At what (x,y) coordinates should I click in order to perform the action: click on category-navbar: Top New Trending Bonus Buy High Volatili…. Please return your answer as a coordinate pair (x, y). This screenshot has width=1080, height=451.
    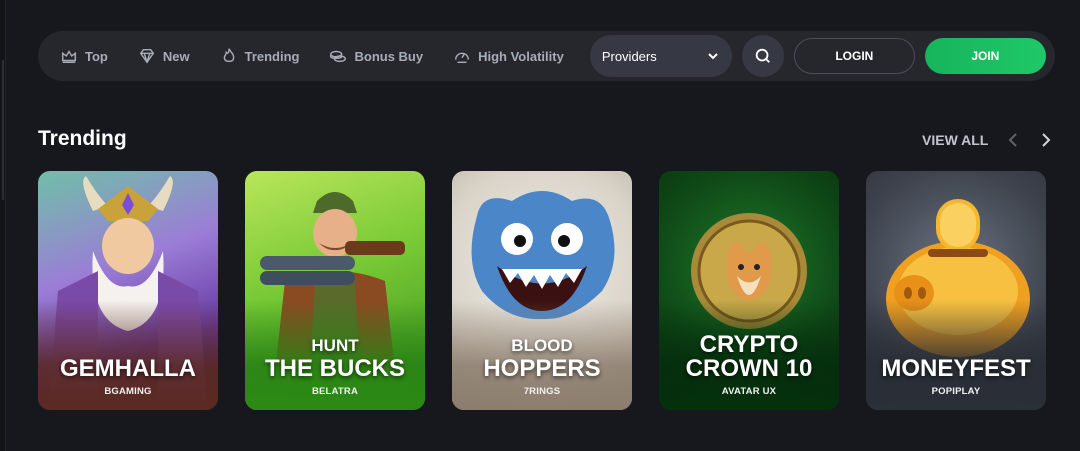
    Looking at the image, I should click on (546, 56).